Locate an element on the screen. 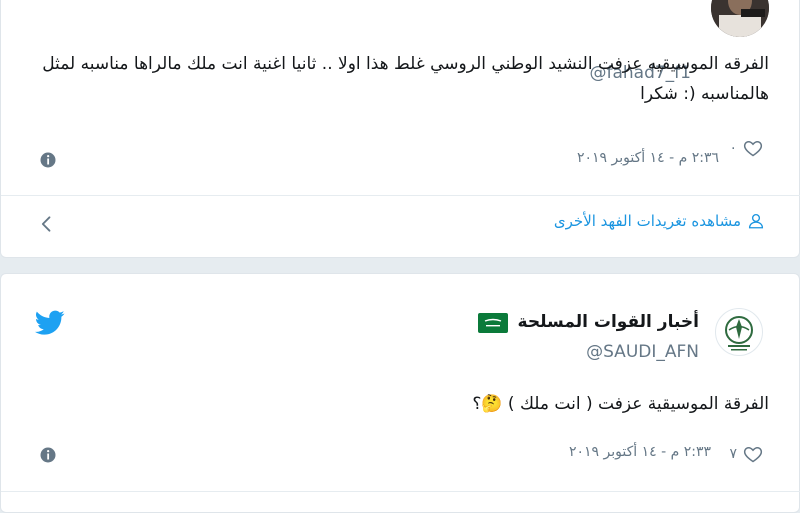  tweet-handle: @SAUDI_AFN is located at coordinates (642, 352).